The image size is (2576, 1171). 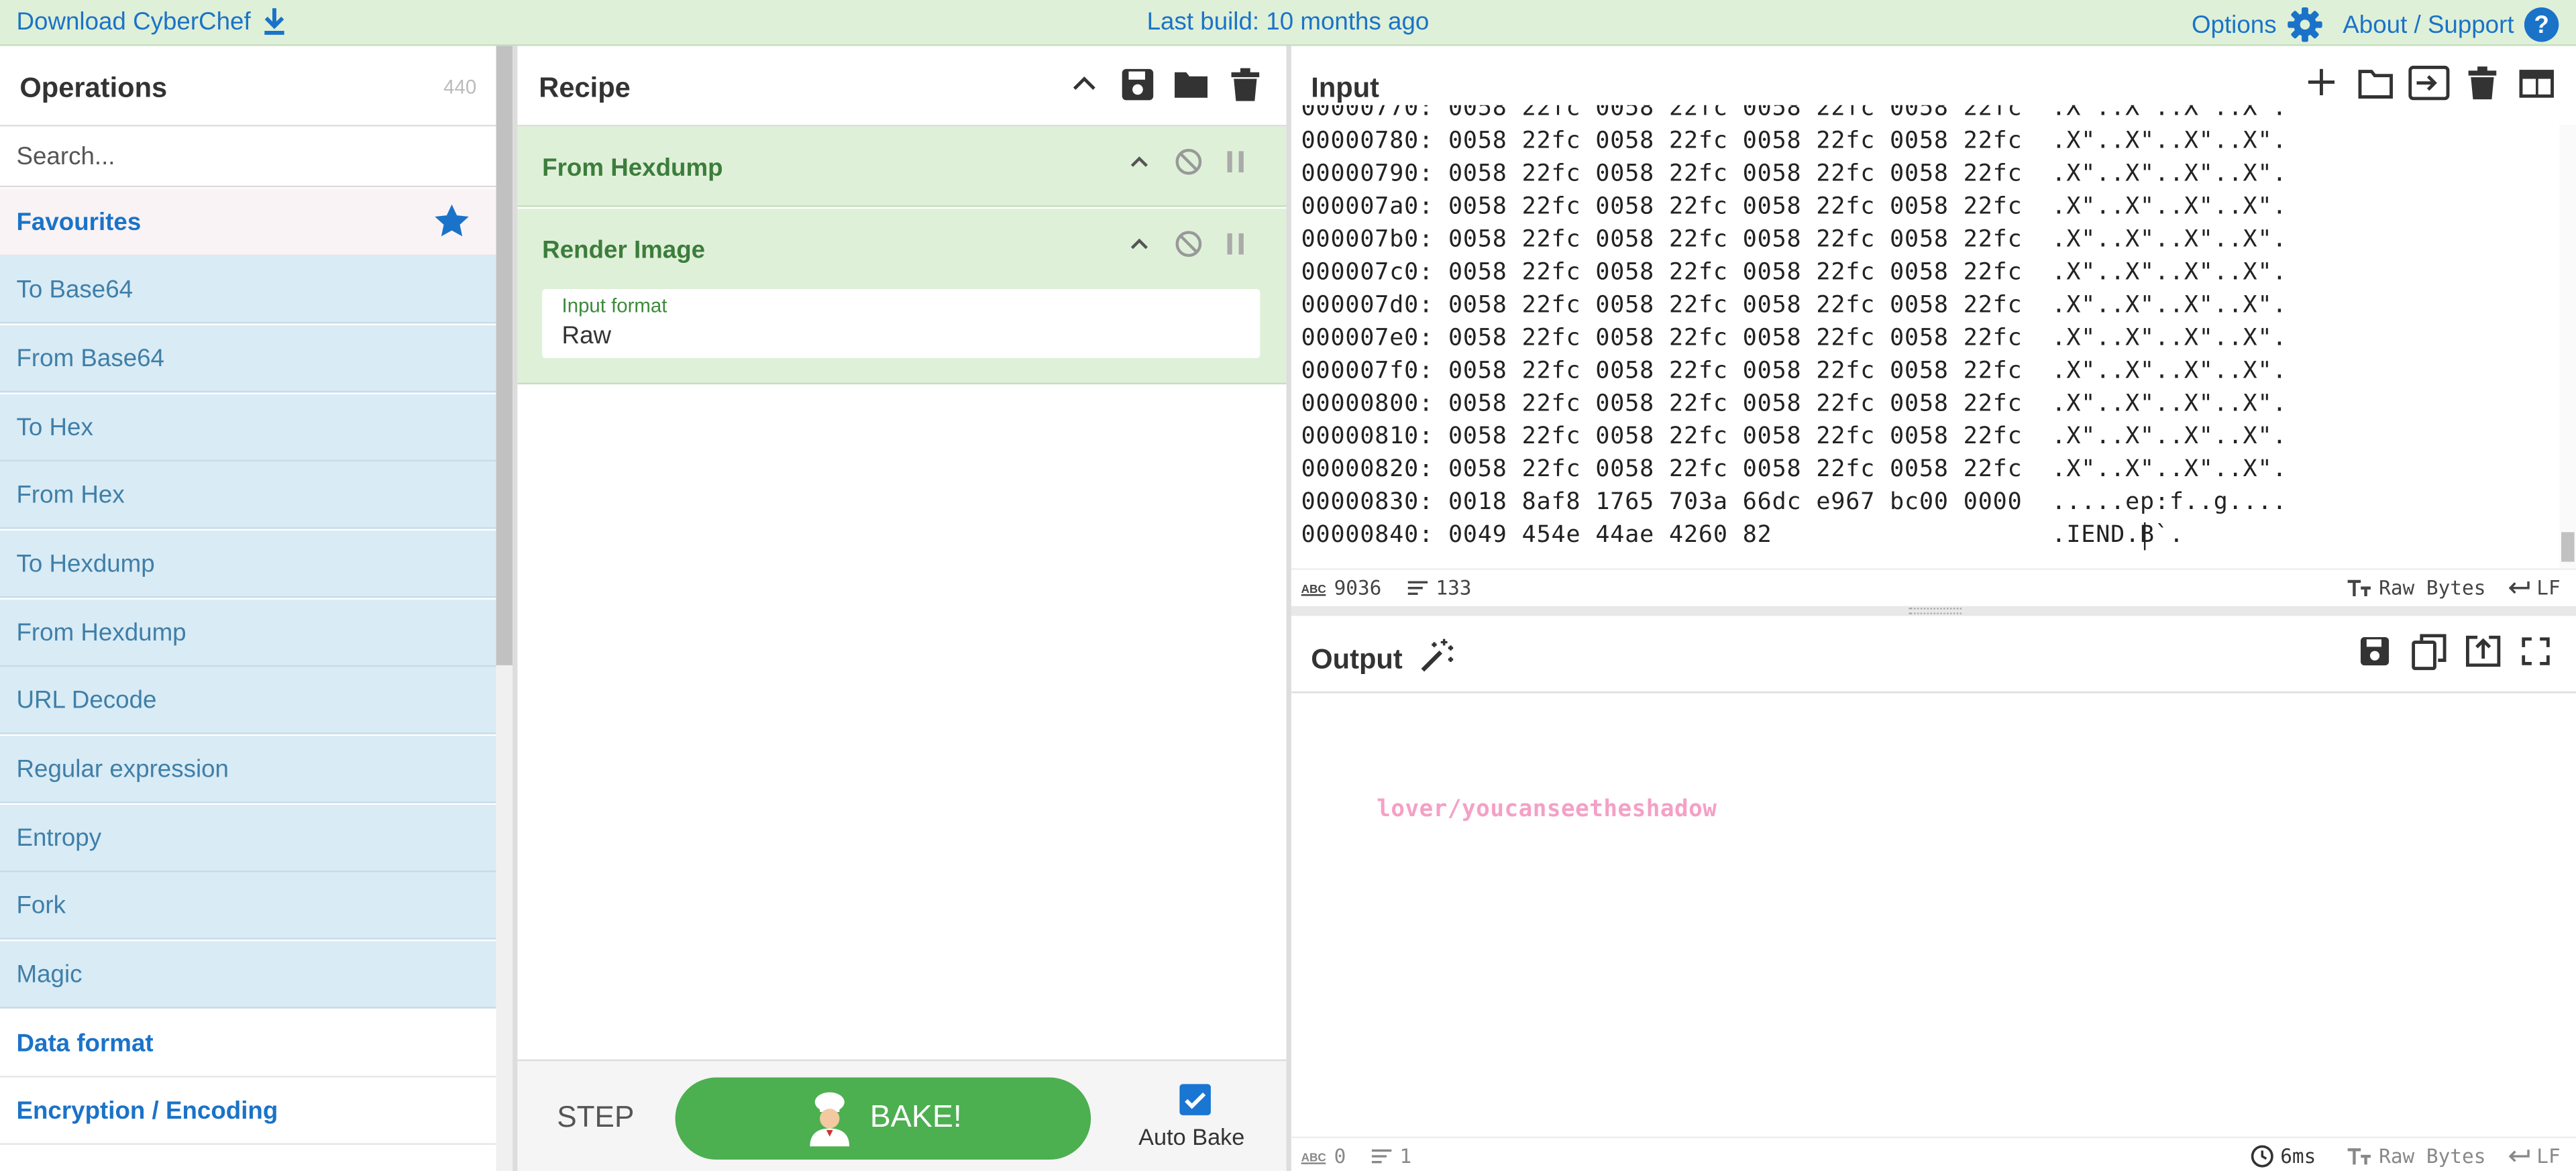 What do you see at coordinates (595, 1118) in the screenshot?
I see `step-button: STEP` at bounding box center [595, 1118].